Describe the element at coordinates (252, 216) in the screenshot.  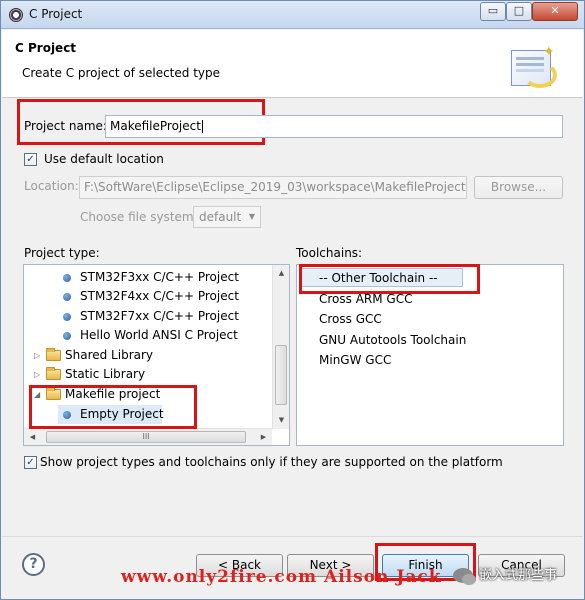
I see `chevron-down-icon: ▼` at that location.